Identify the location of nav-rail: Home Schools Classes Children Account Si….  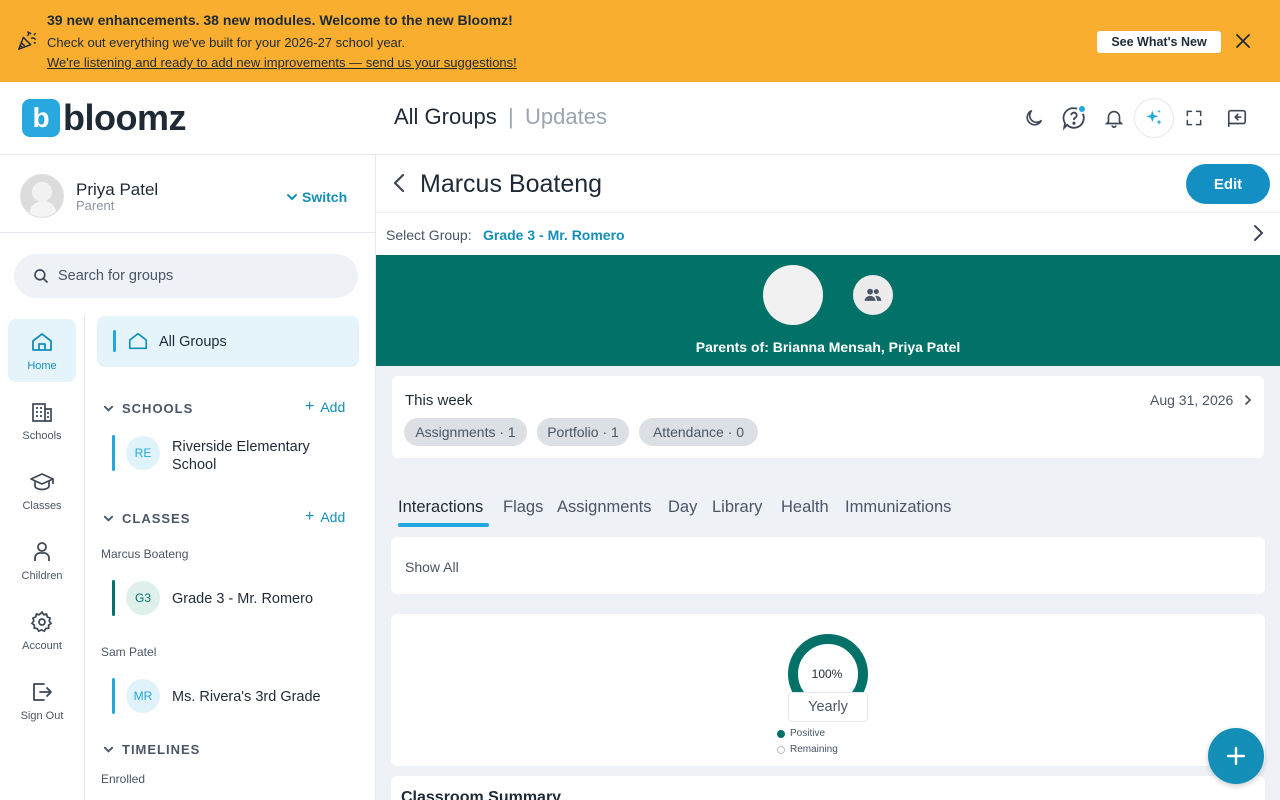
(42, 557).